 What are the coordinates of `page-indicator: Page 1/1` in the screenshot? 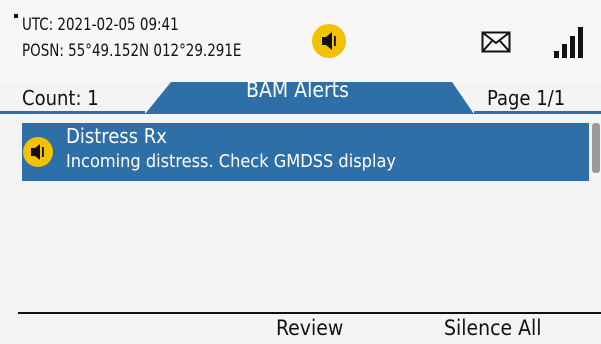 It's located at (526, 98).